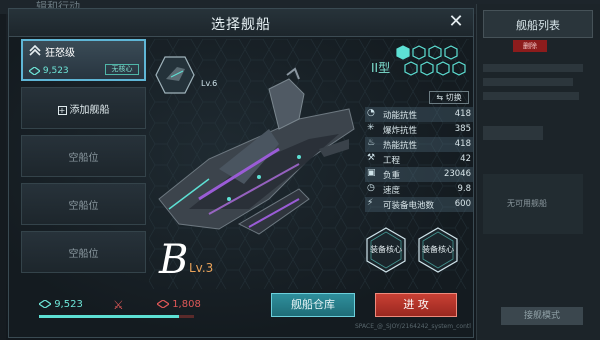 Image resolution: width=600 pixels, height=340 pixels. I want to click on rank-chevron-icon, so click(35, 50).